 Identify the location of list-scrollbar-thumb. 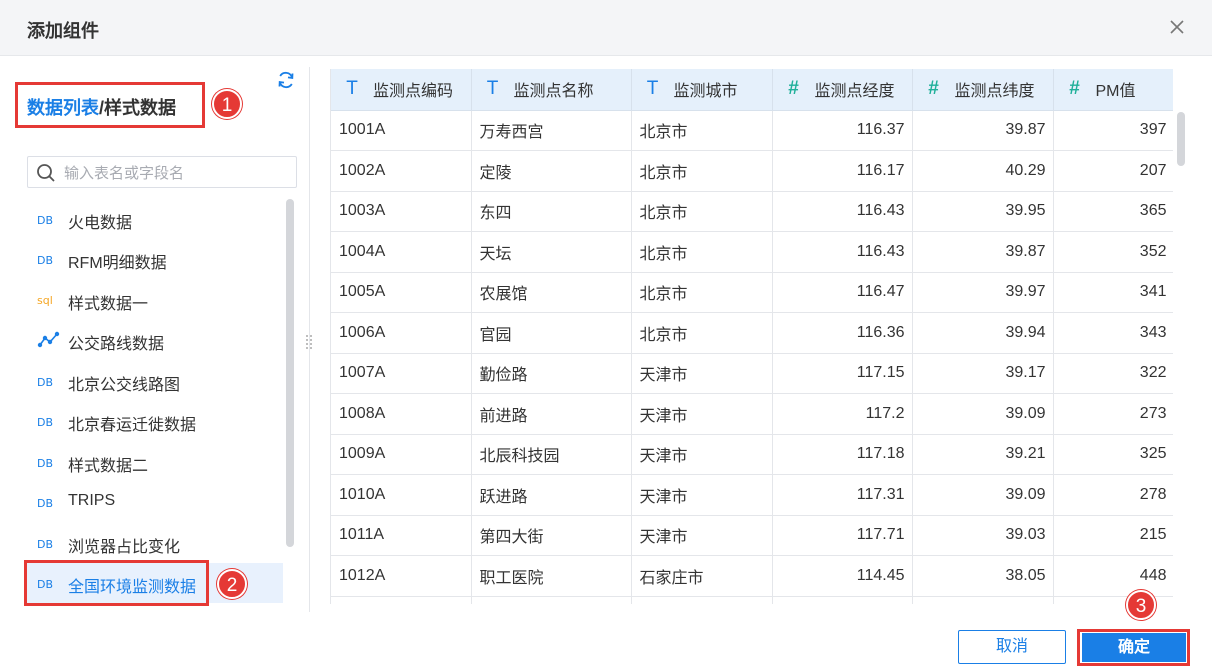
(290, 373).